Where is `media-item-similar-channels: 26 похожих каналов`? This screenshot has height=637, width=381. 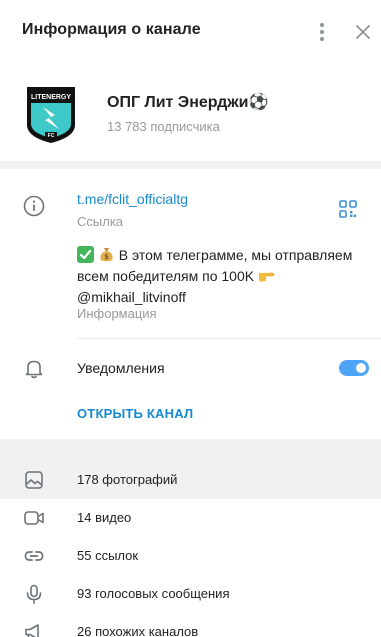 media-item-similar-channels: 26 похожих каналов is located at coordinates (190, 625).